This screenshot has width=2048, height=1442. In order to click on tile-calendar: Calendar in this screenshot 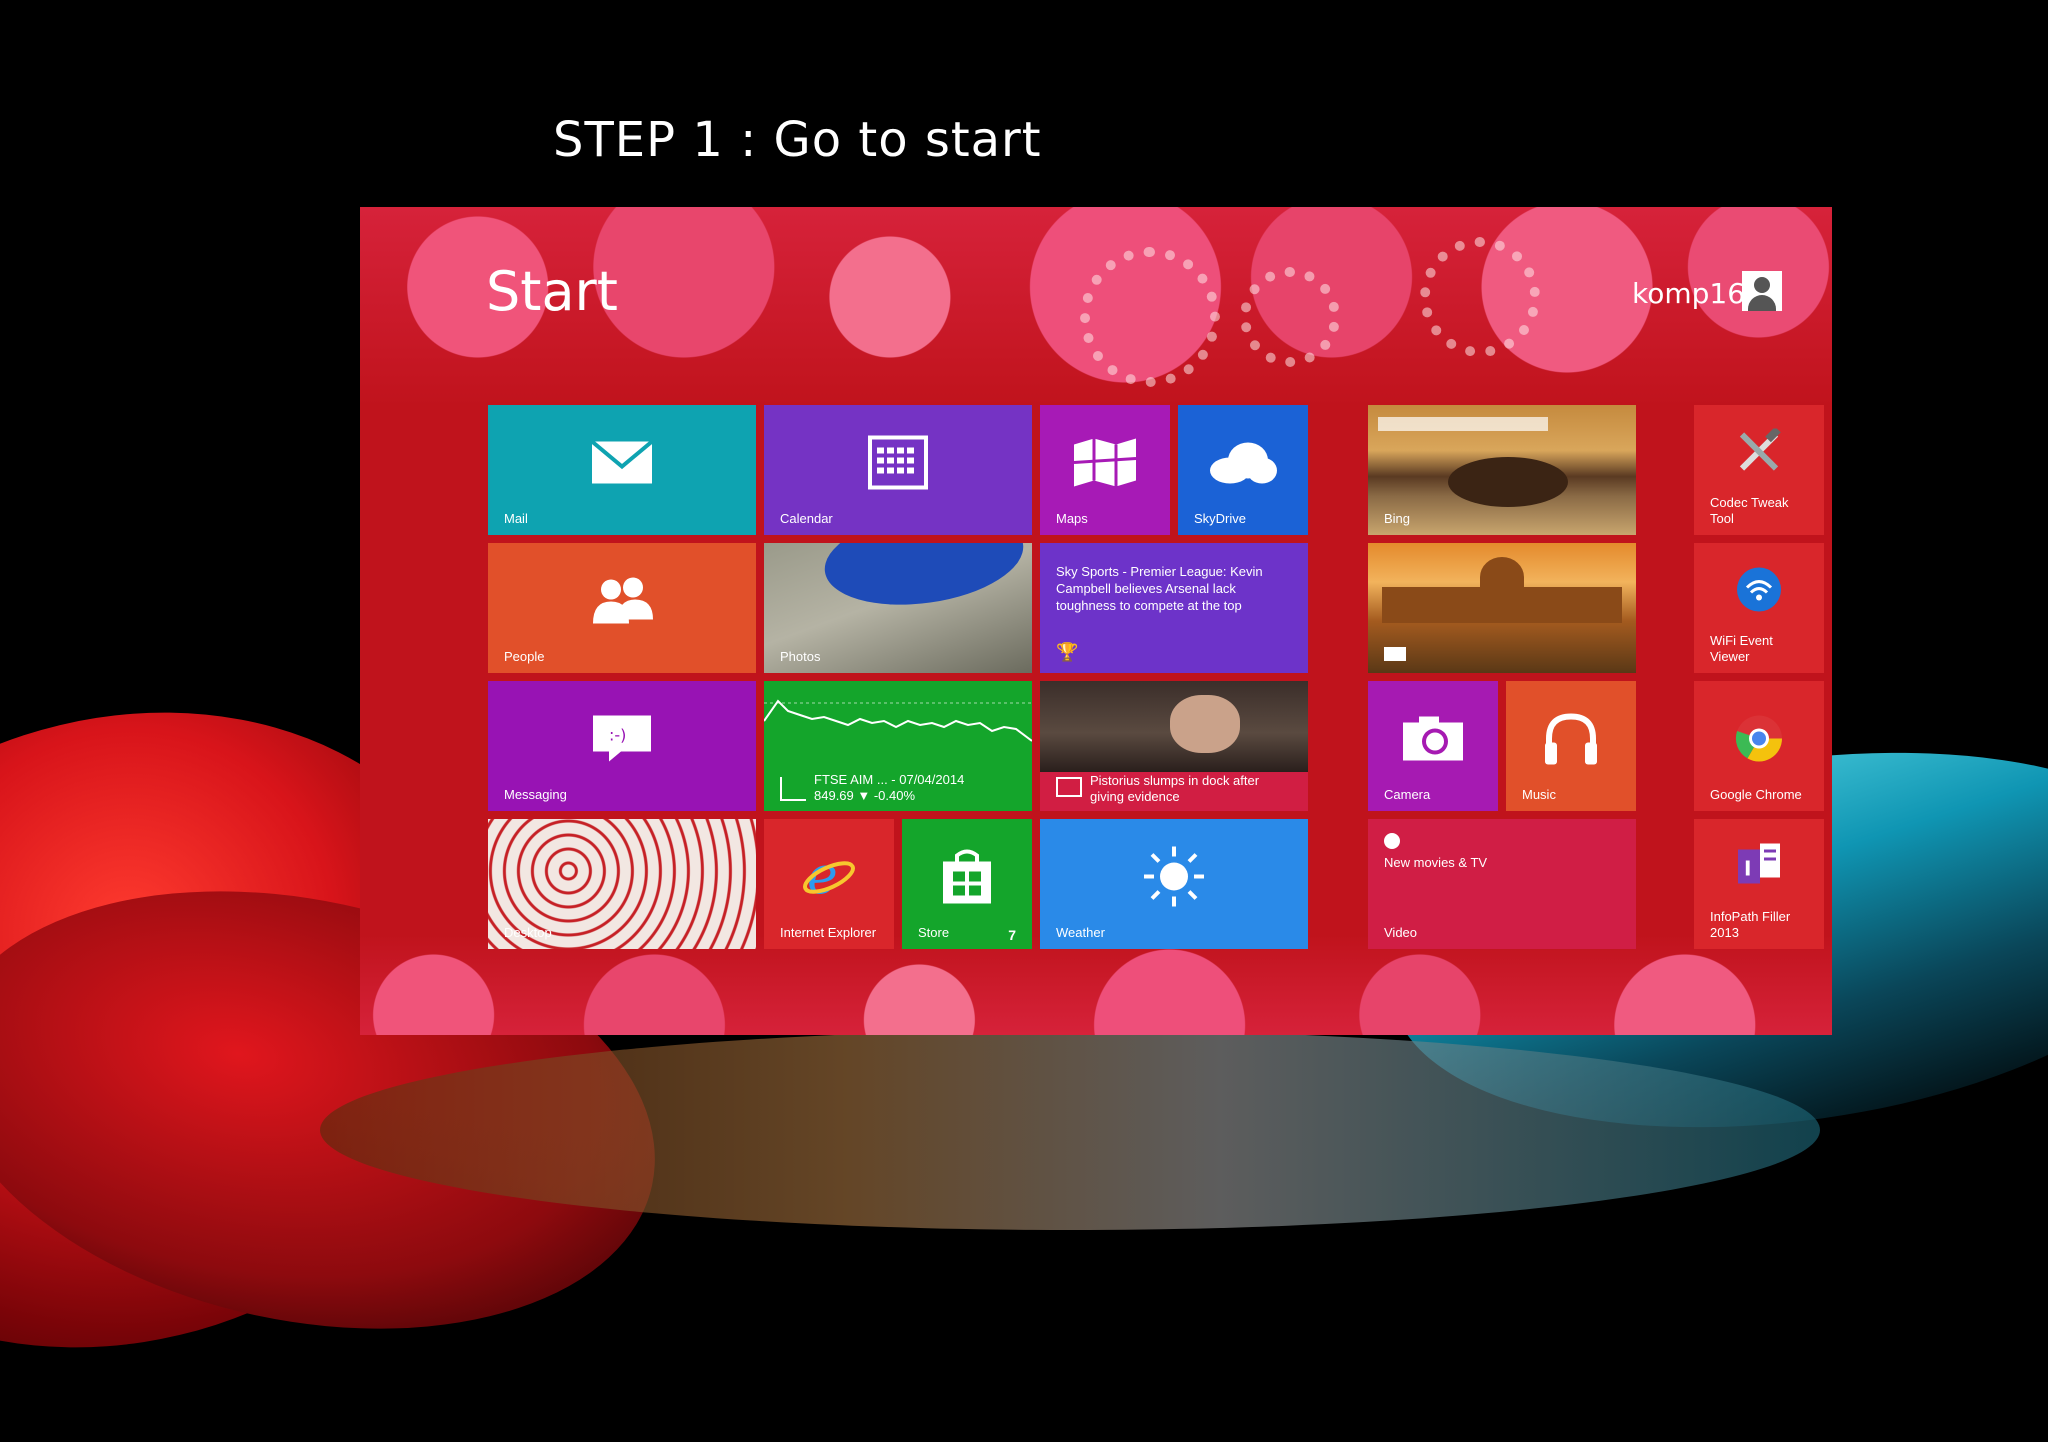, I will do `click(898, 470)`.